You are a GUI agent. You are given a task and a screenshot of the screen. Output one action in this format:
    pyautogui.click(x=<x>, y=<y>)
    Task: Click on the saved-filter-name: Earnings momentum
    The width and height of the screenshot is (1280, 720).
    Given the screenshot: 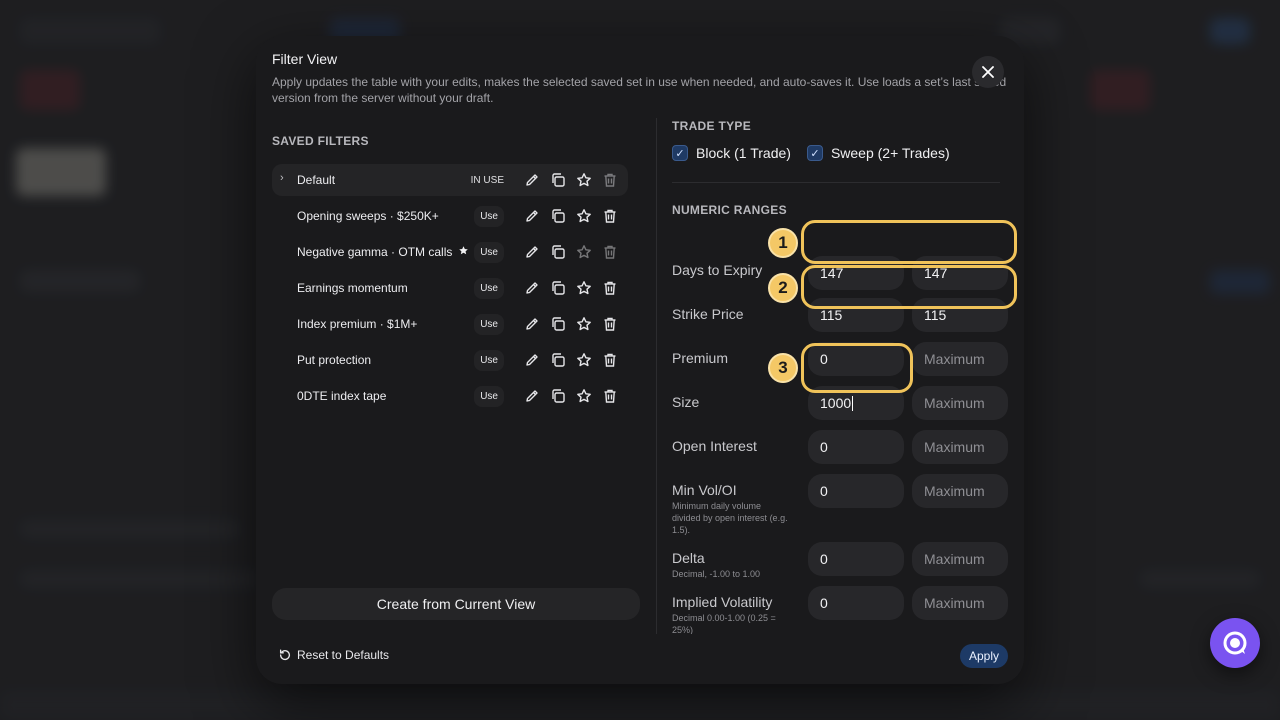 What is the action you would take?
    pyautogui.click(x=385, y=288)
    